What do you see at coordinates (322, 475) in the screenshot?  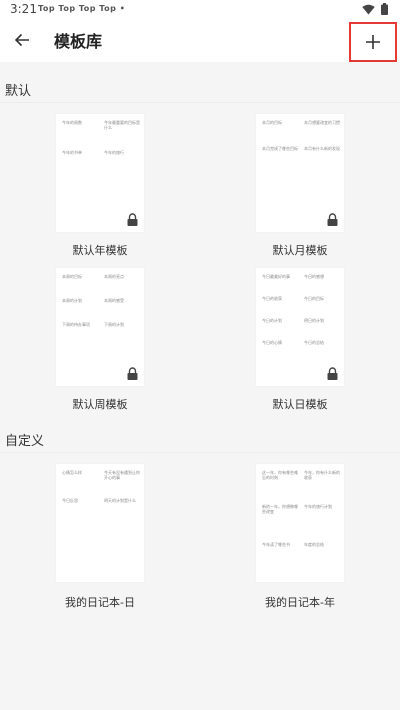 I see `template-cell: 今年，你有什么新的收获` at bounding box center [322, 475].